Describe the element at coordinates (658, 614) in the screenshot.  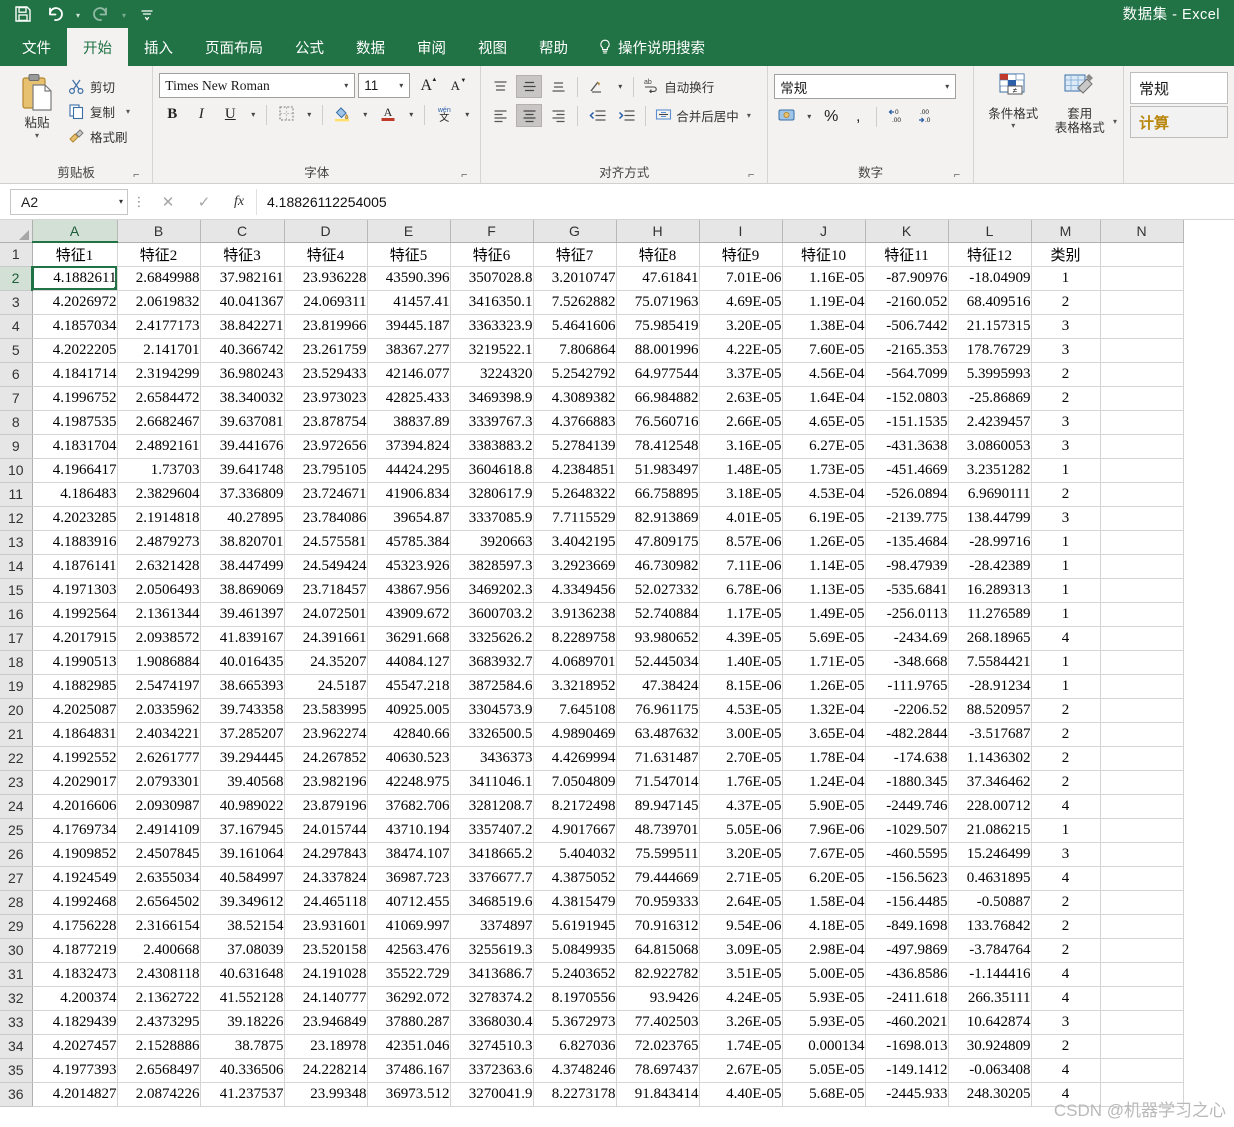
I see `cell-H16: 52.740884` at that location.